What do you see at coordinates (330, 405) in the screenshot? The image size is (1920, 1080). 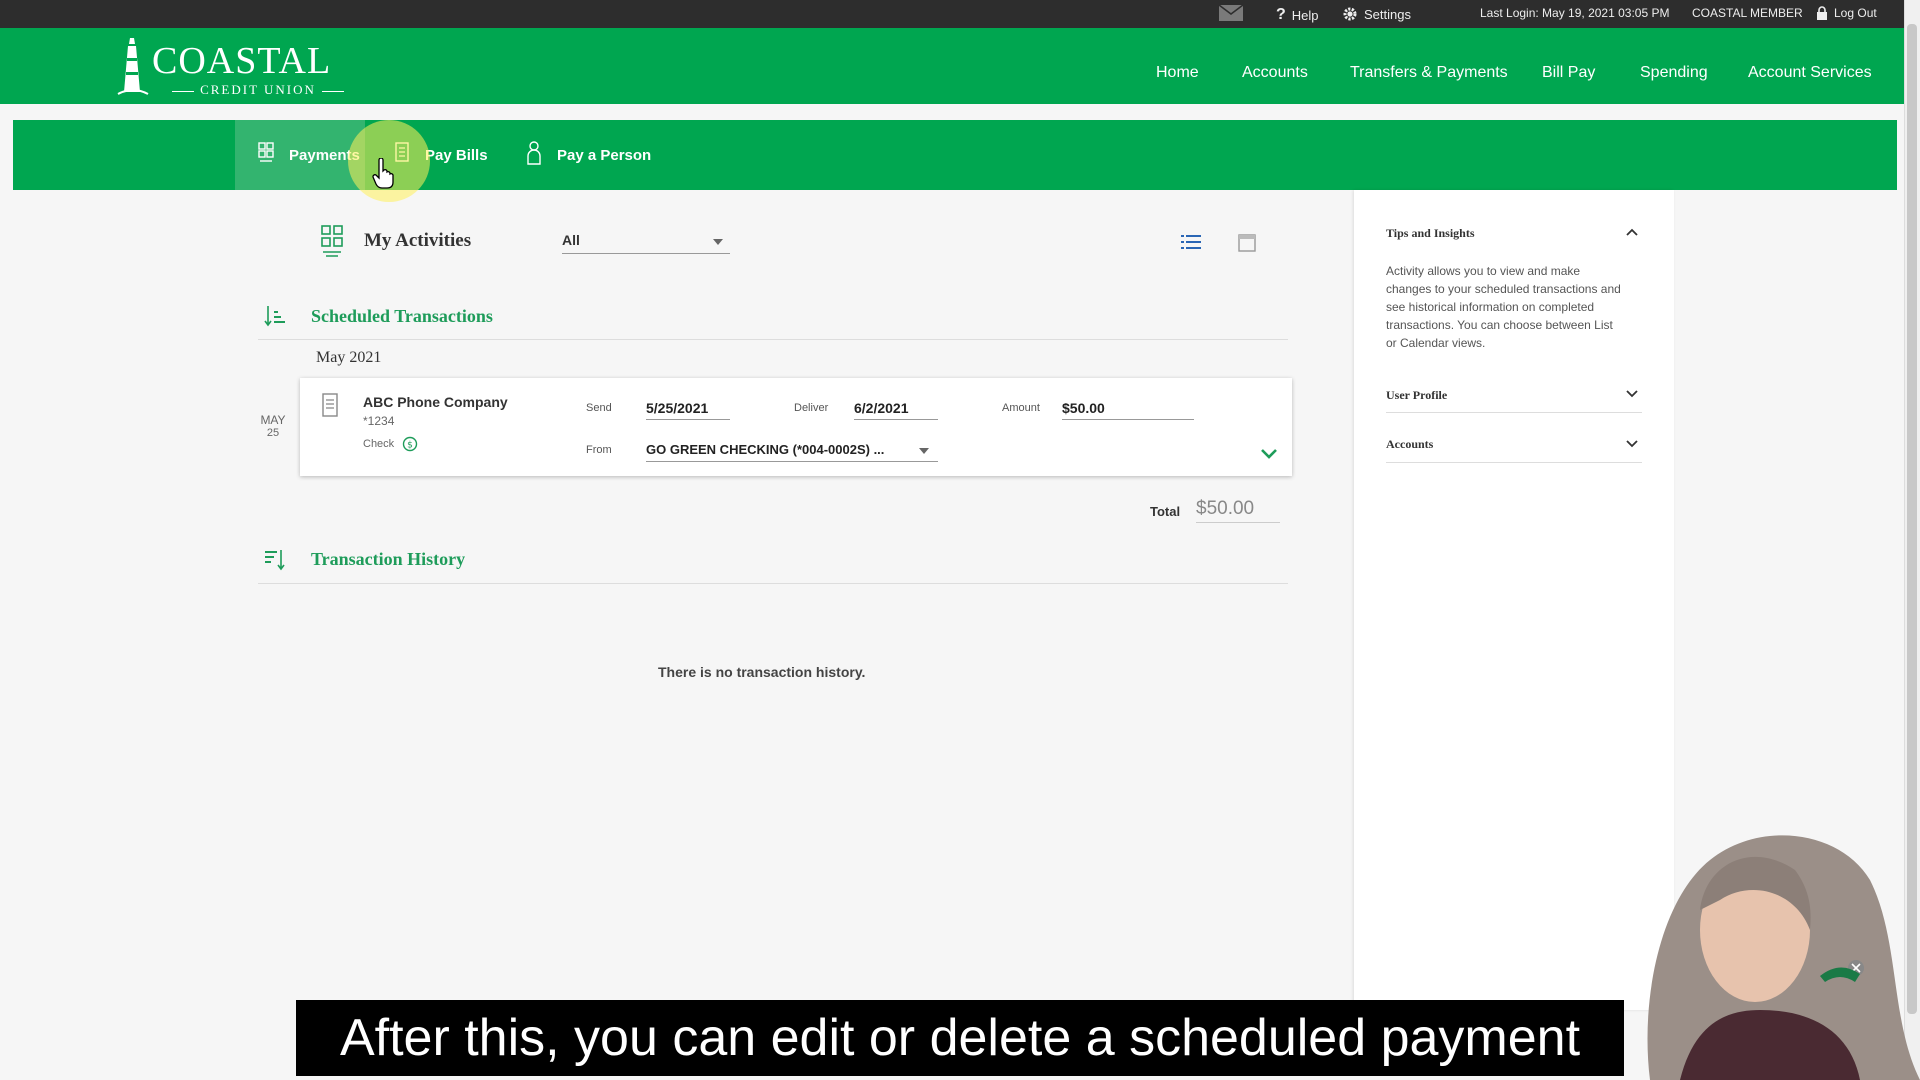 I see `bill-icon` at bounding box center [330, 405].